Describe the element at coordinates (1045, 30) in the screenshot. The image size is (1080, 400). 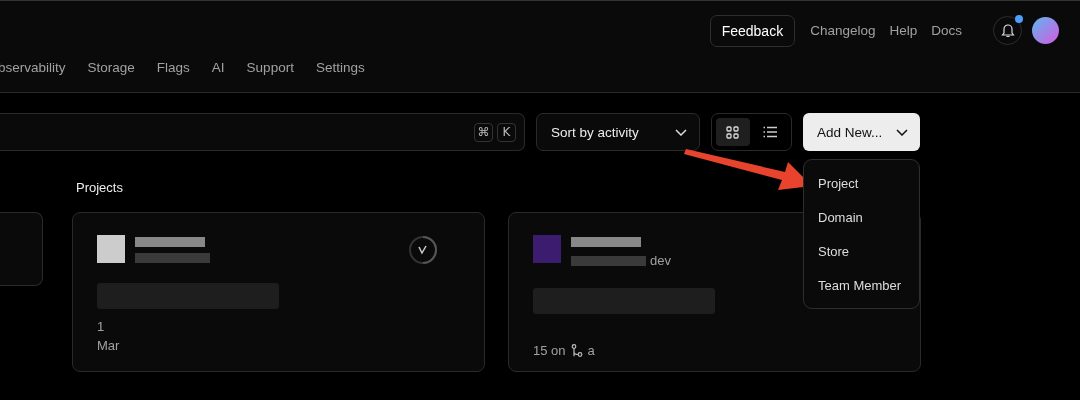
I see `avatar` at that location.